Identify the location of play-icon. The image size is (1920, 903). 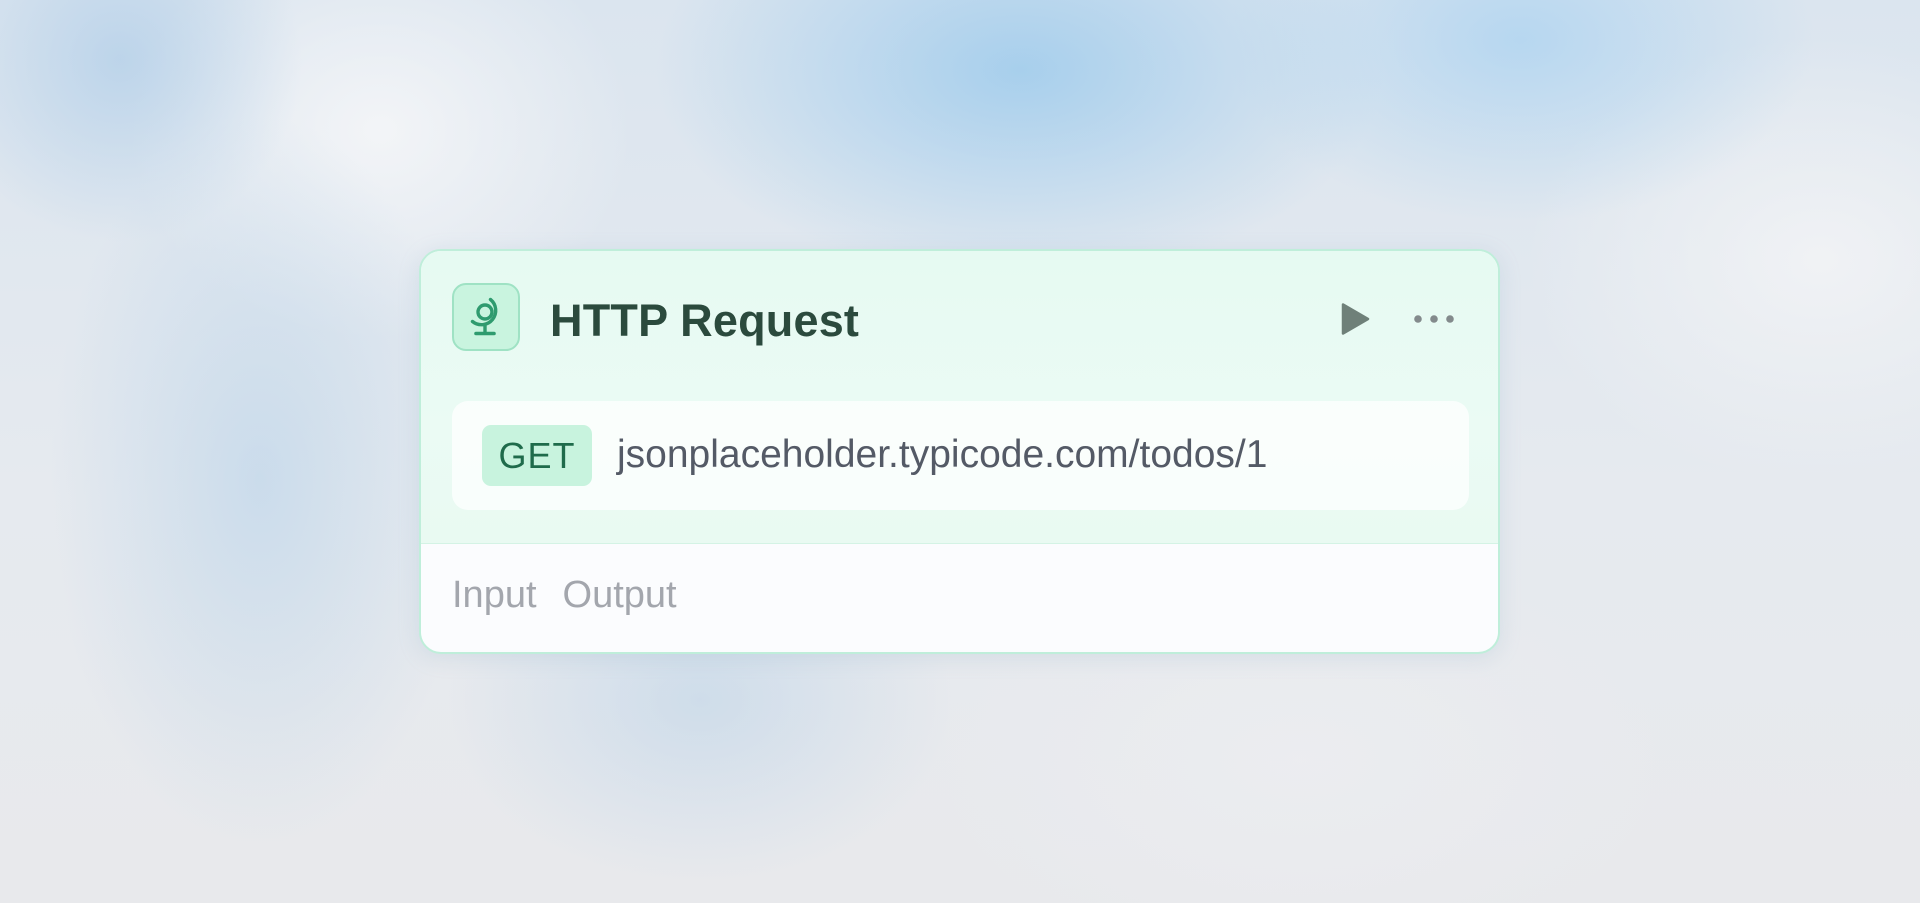
(1355, 319).